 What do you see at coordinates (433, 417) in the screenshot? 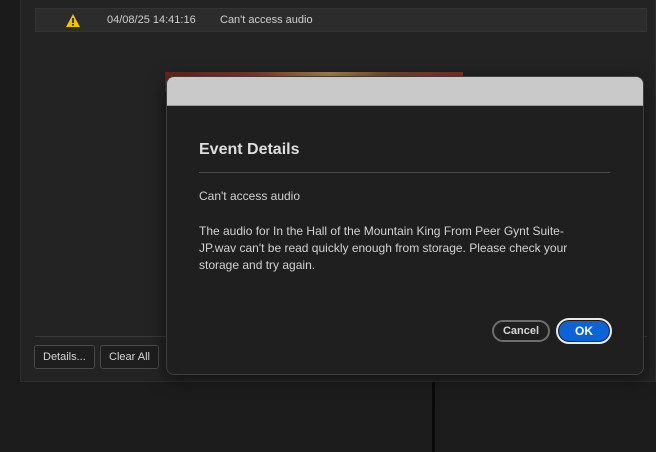
I see `panel-divider` at bounding box center [433, 417].